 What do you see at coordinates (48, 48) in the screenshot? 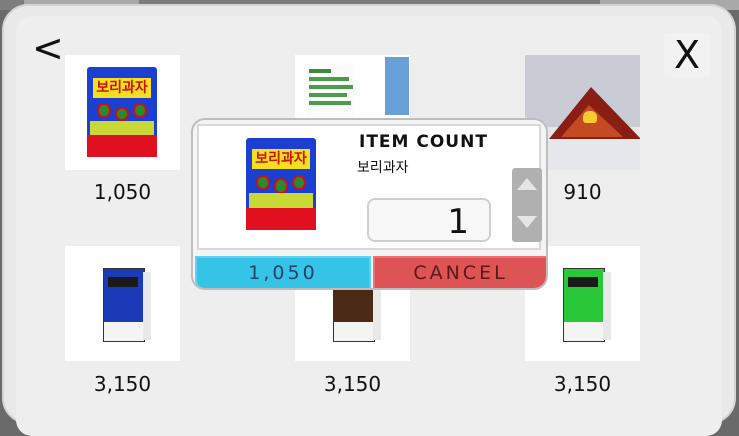
I see `back-button: <` at bounding box center [48, 48].